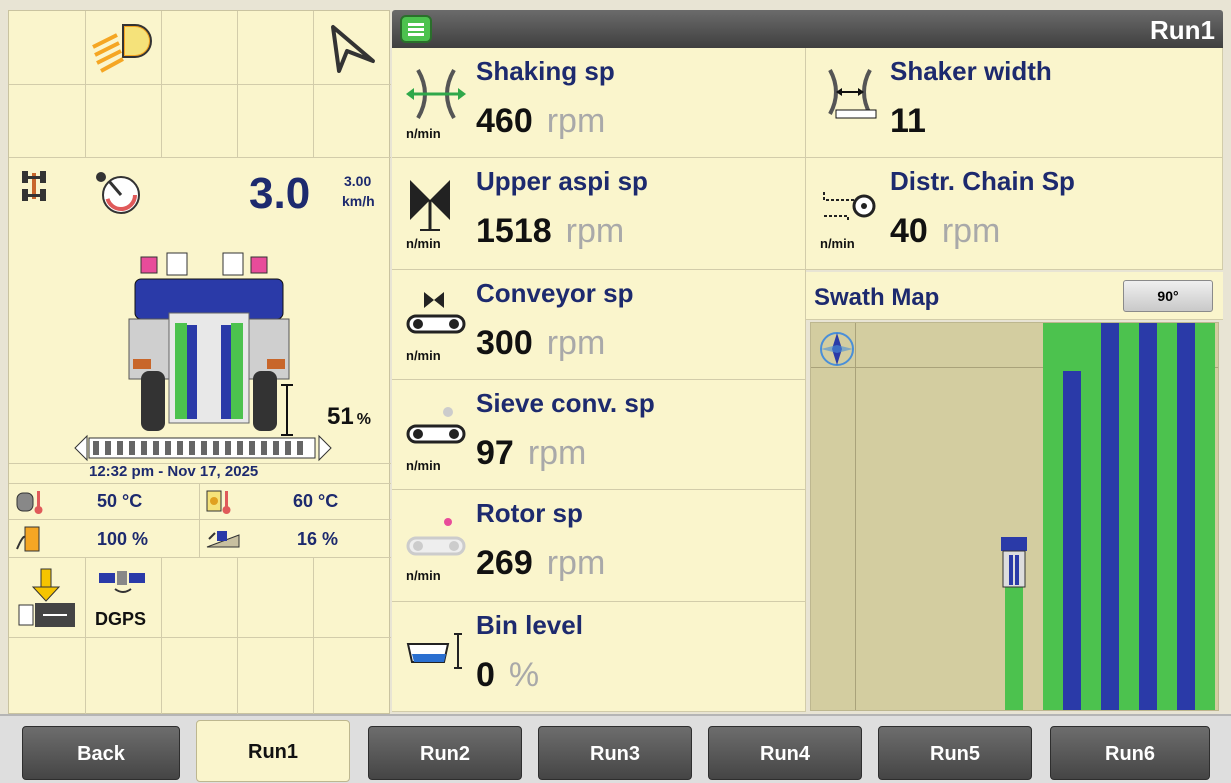 The image size is (1231, 783). Describe the element at coordinates (1130, 753) in the screenshot. I see `tab-run6: Run6` at that location.